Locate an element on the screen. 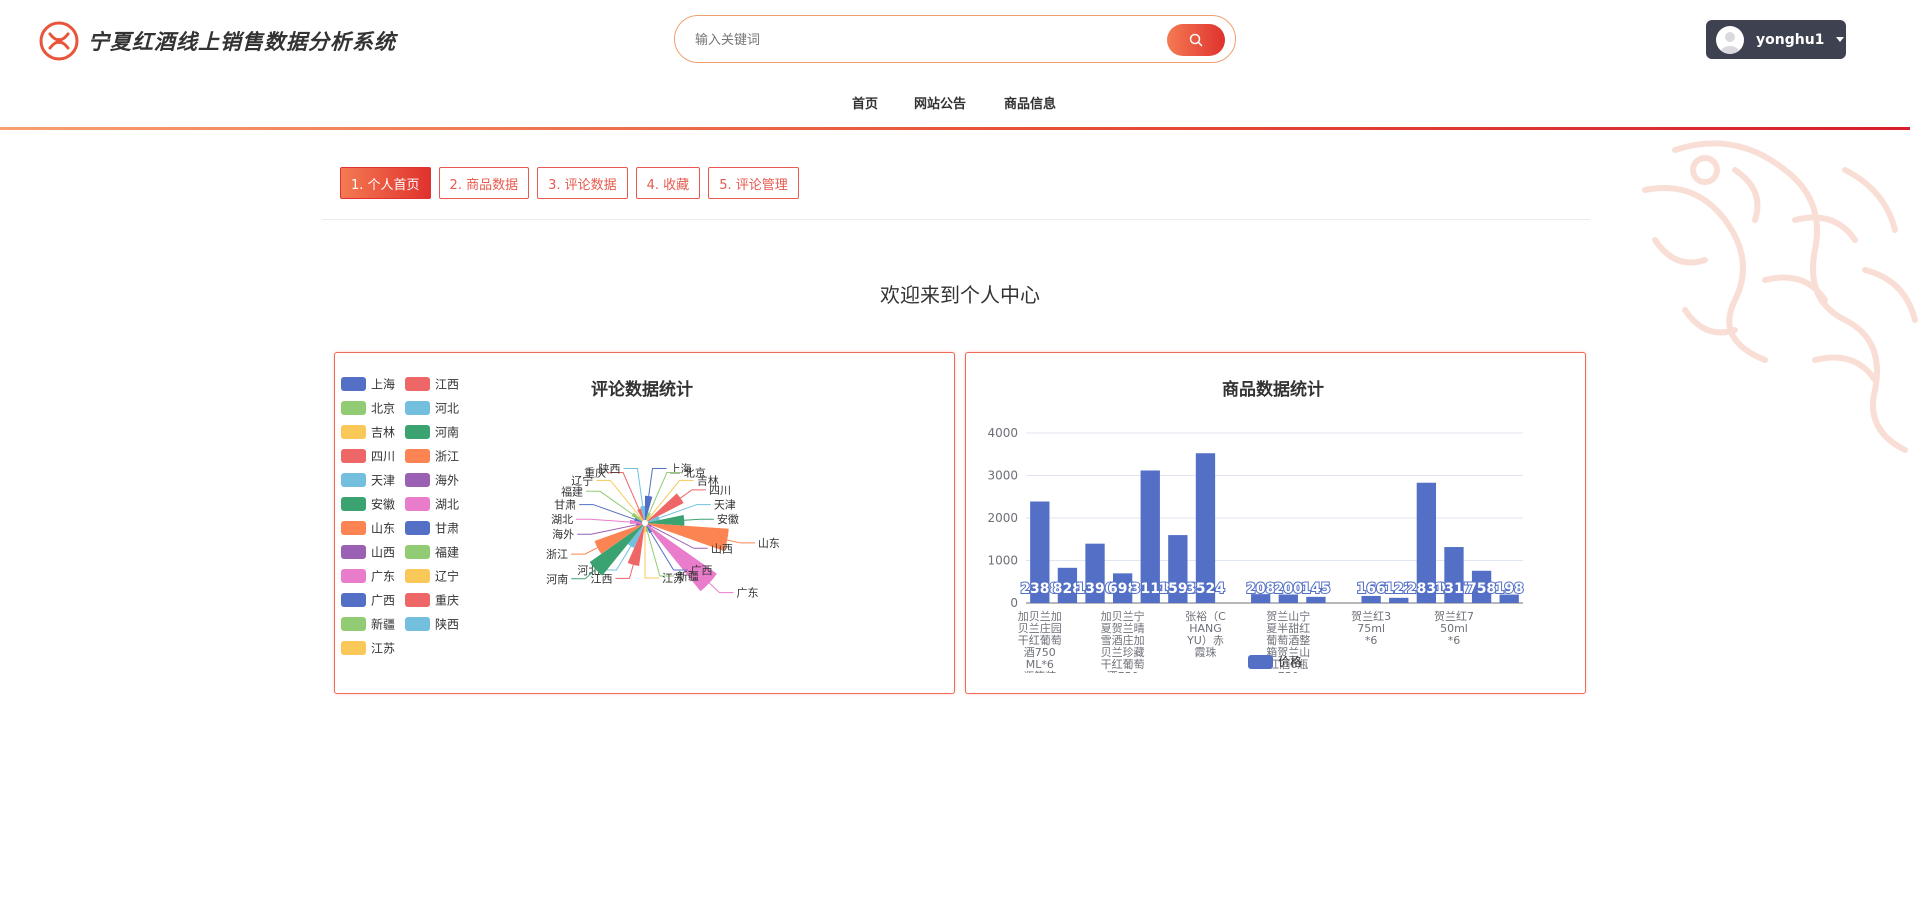  y-tick-label: 0 is located at coordinates (1014, 603).